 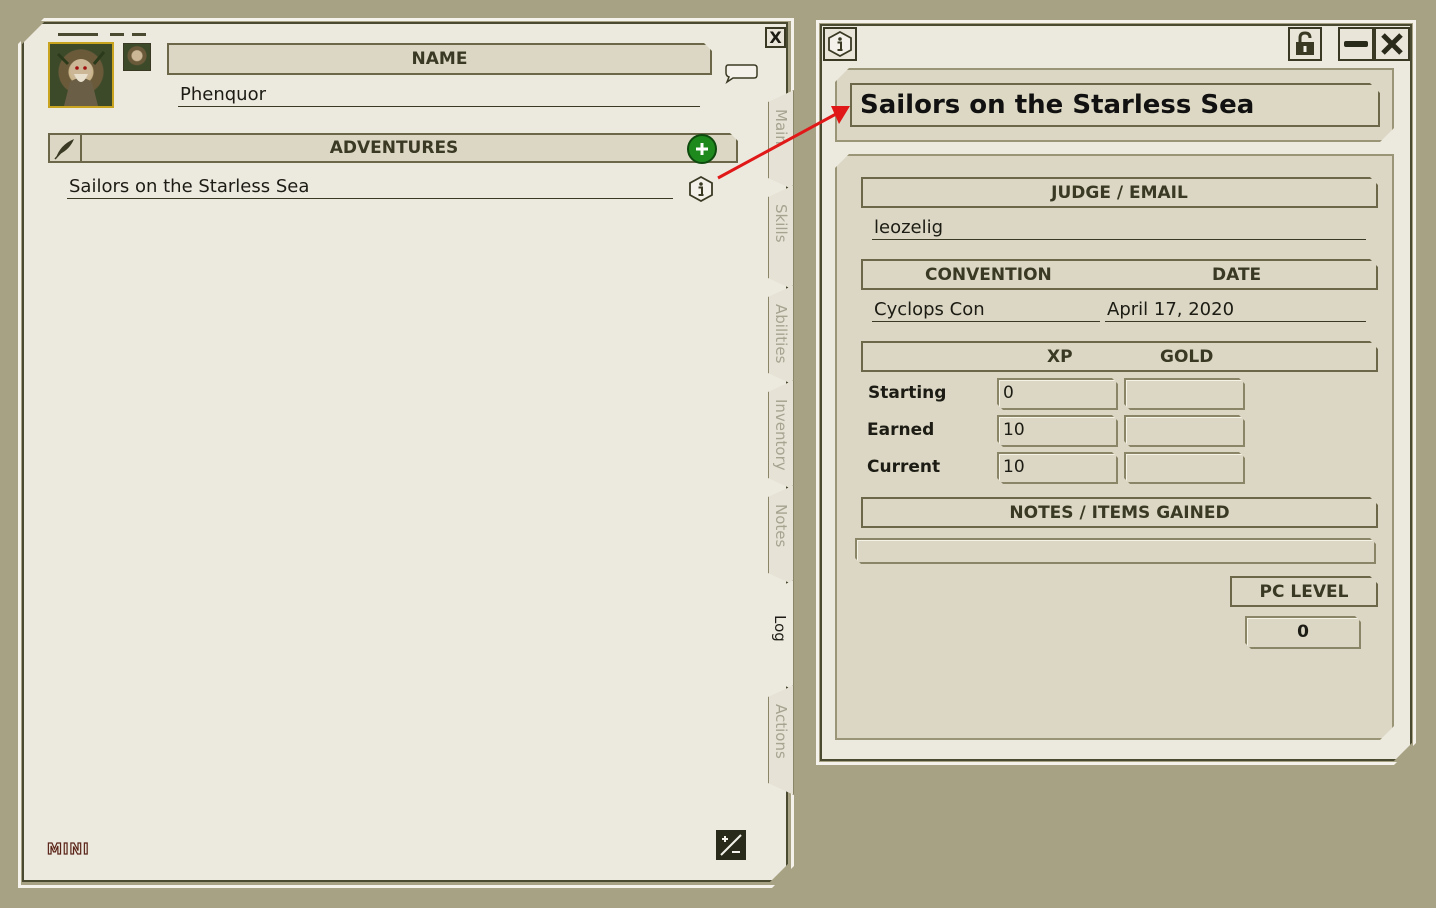 I want to click on notes-header: NOTES / ITEMS GAINED, so click(x=1119, y=512).